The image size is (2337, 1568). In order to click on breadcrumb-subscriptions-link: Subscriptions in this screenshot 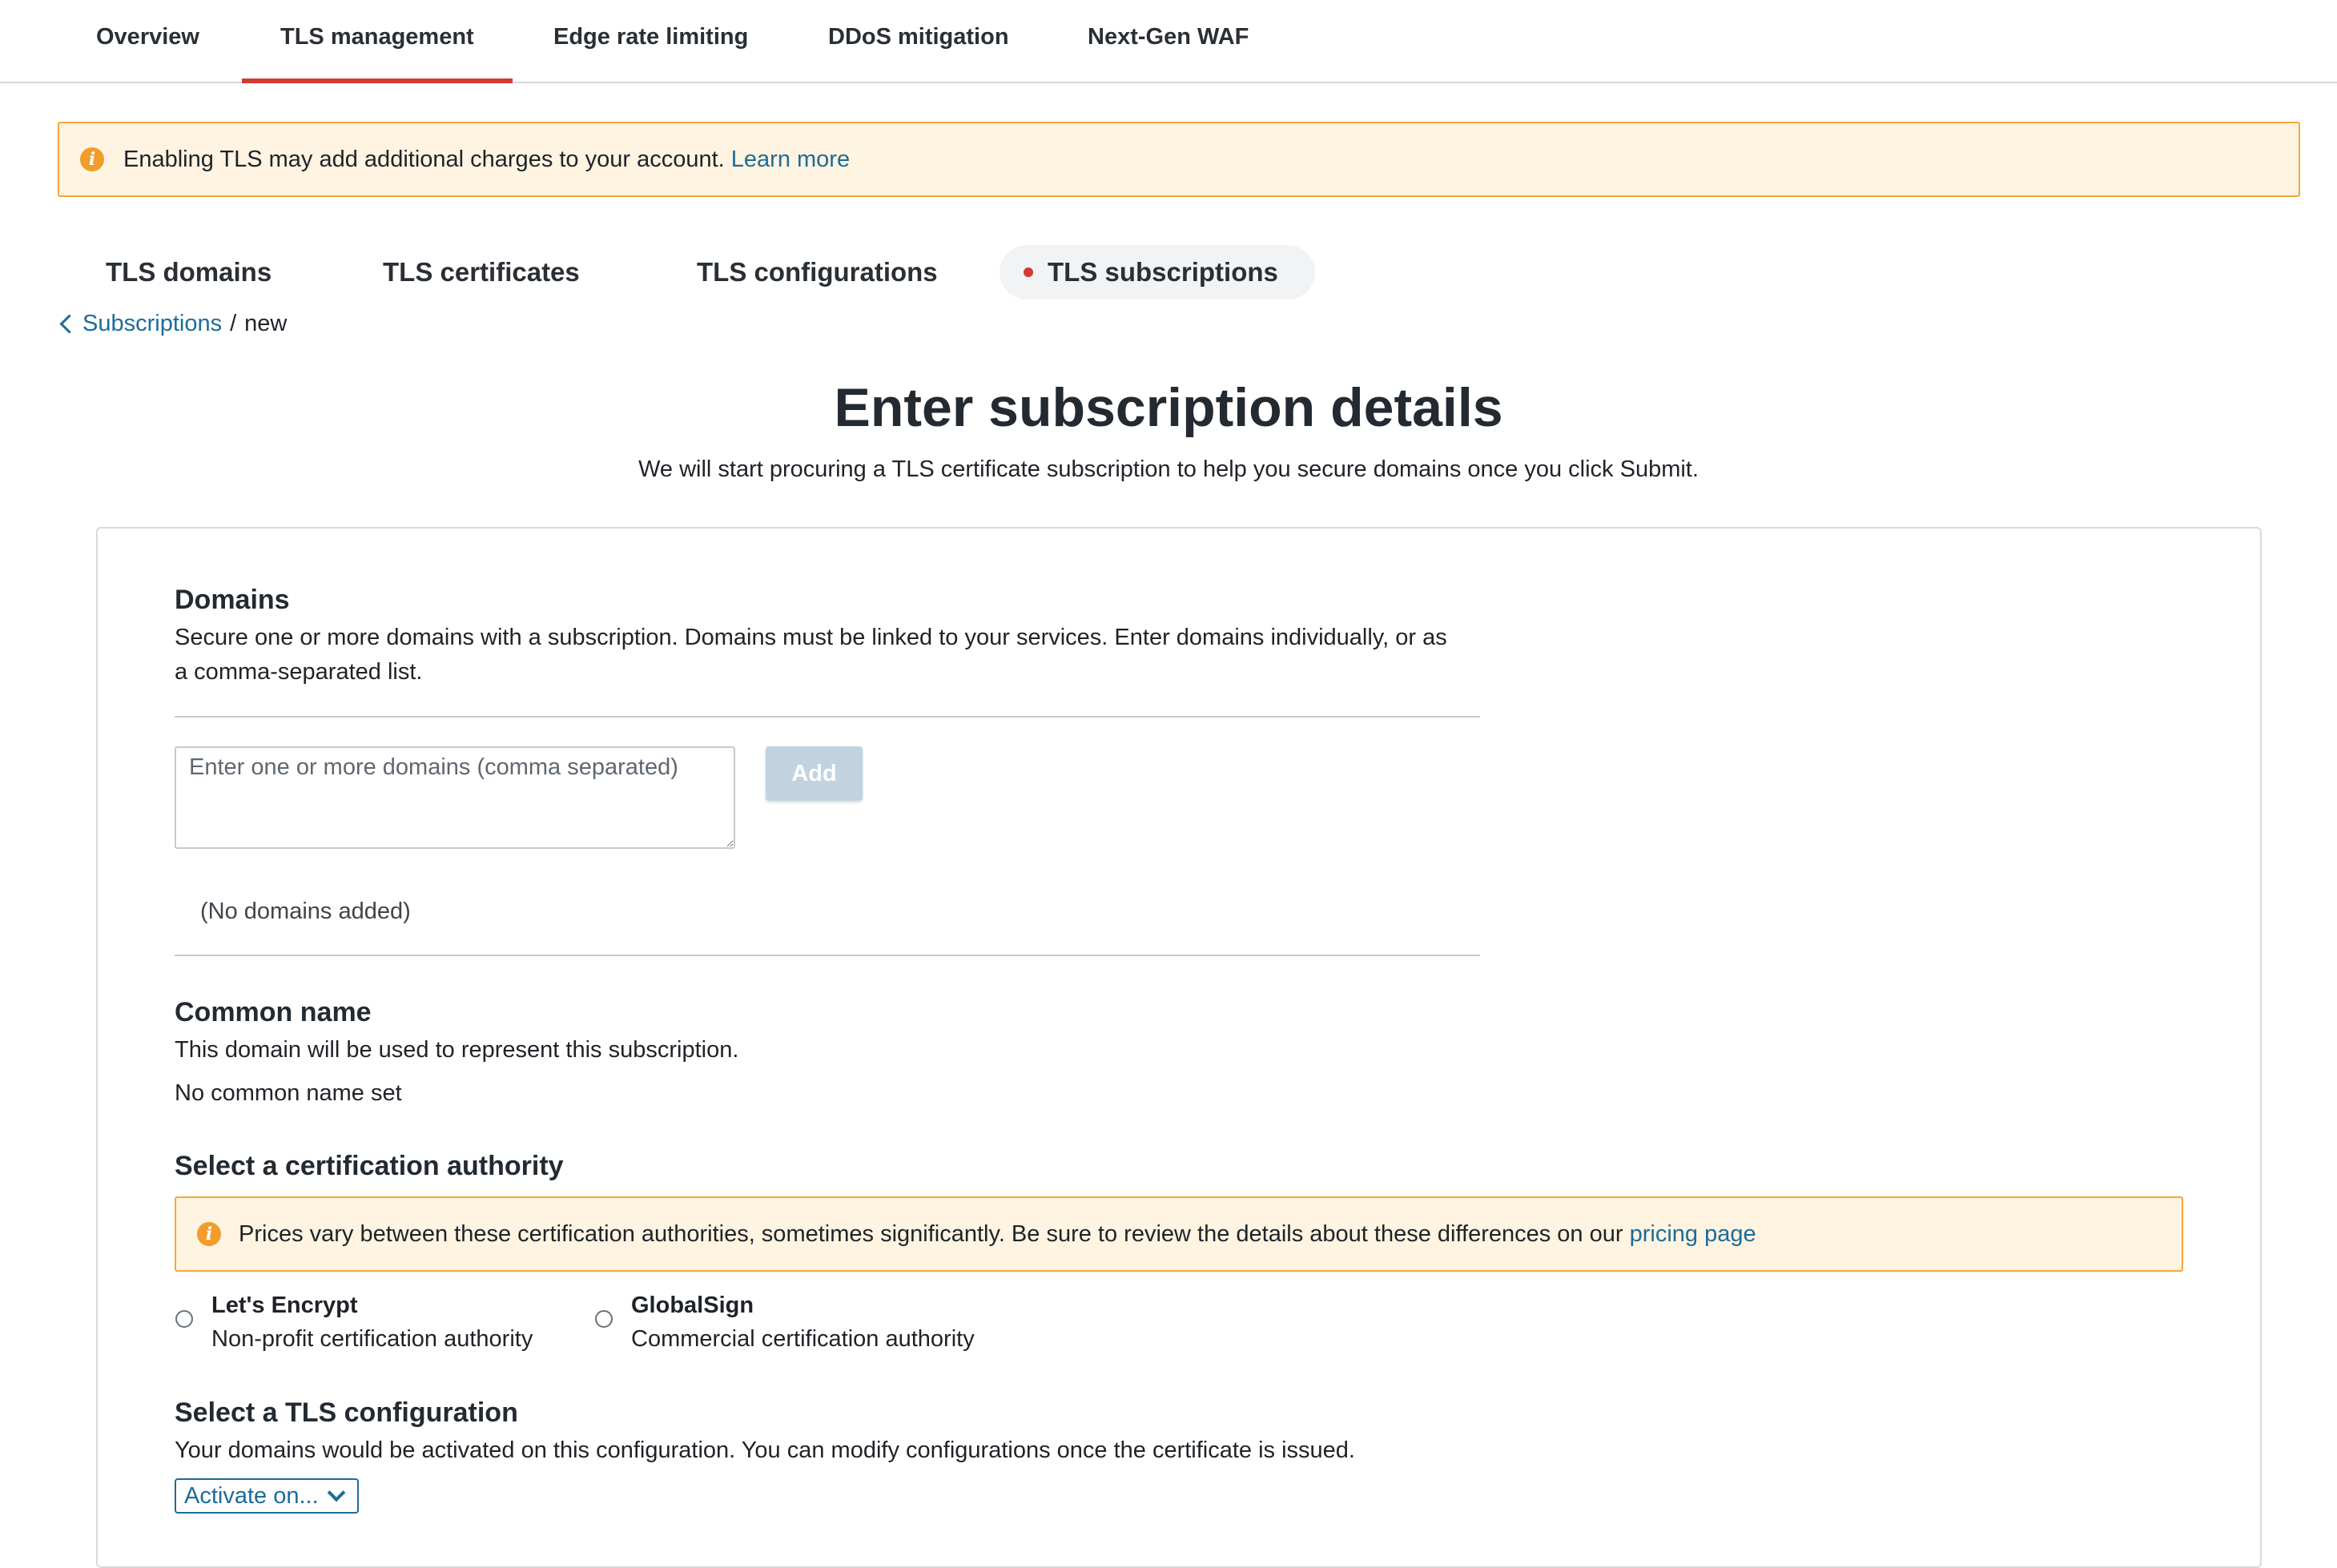, I will do `click(152, 324)`.